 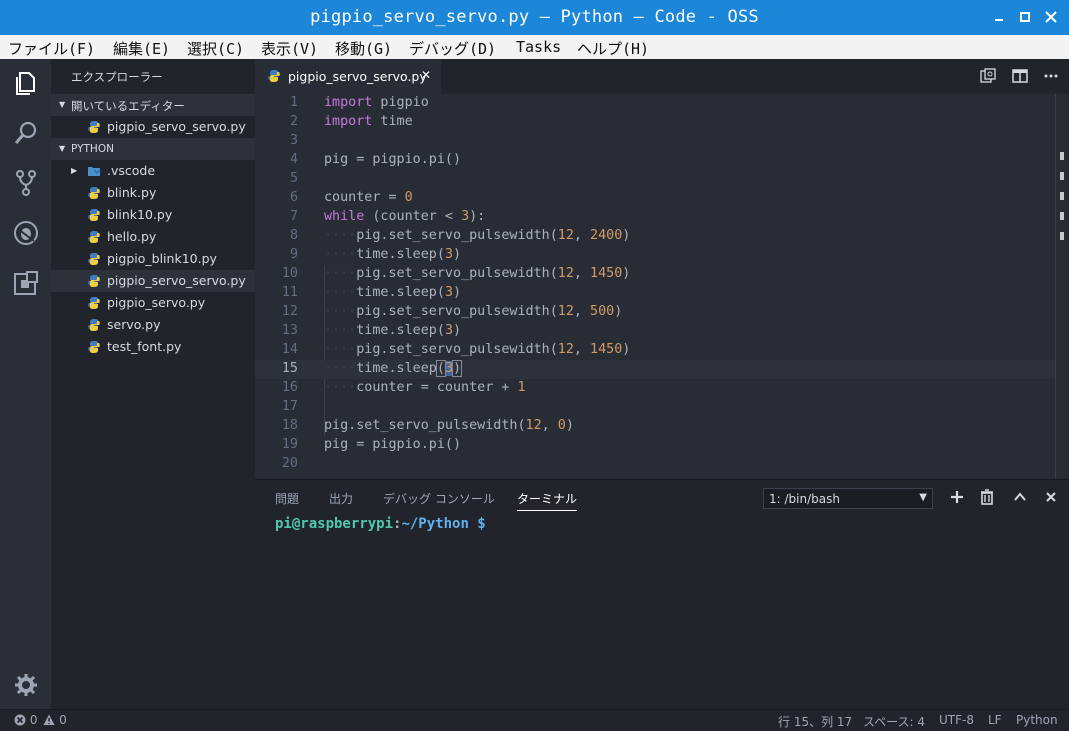 I want to click on folder-icon, so click(x=94, y=171).